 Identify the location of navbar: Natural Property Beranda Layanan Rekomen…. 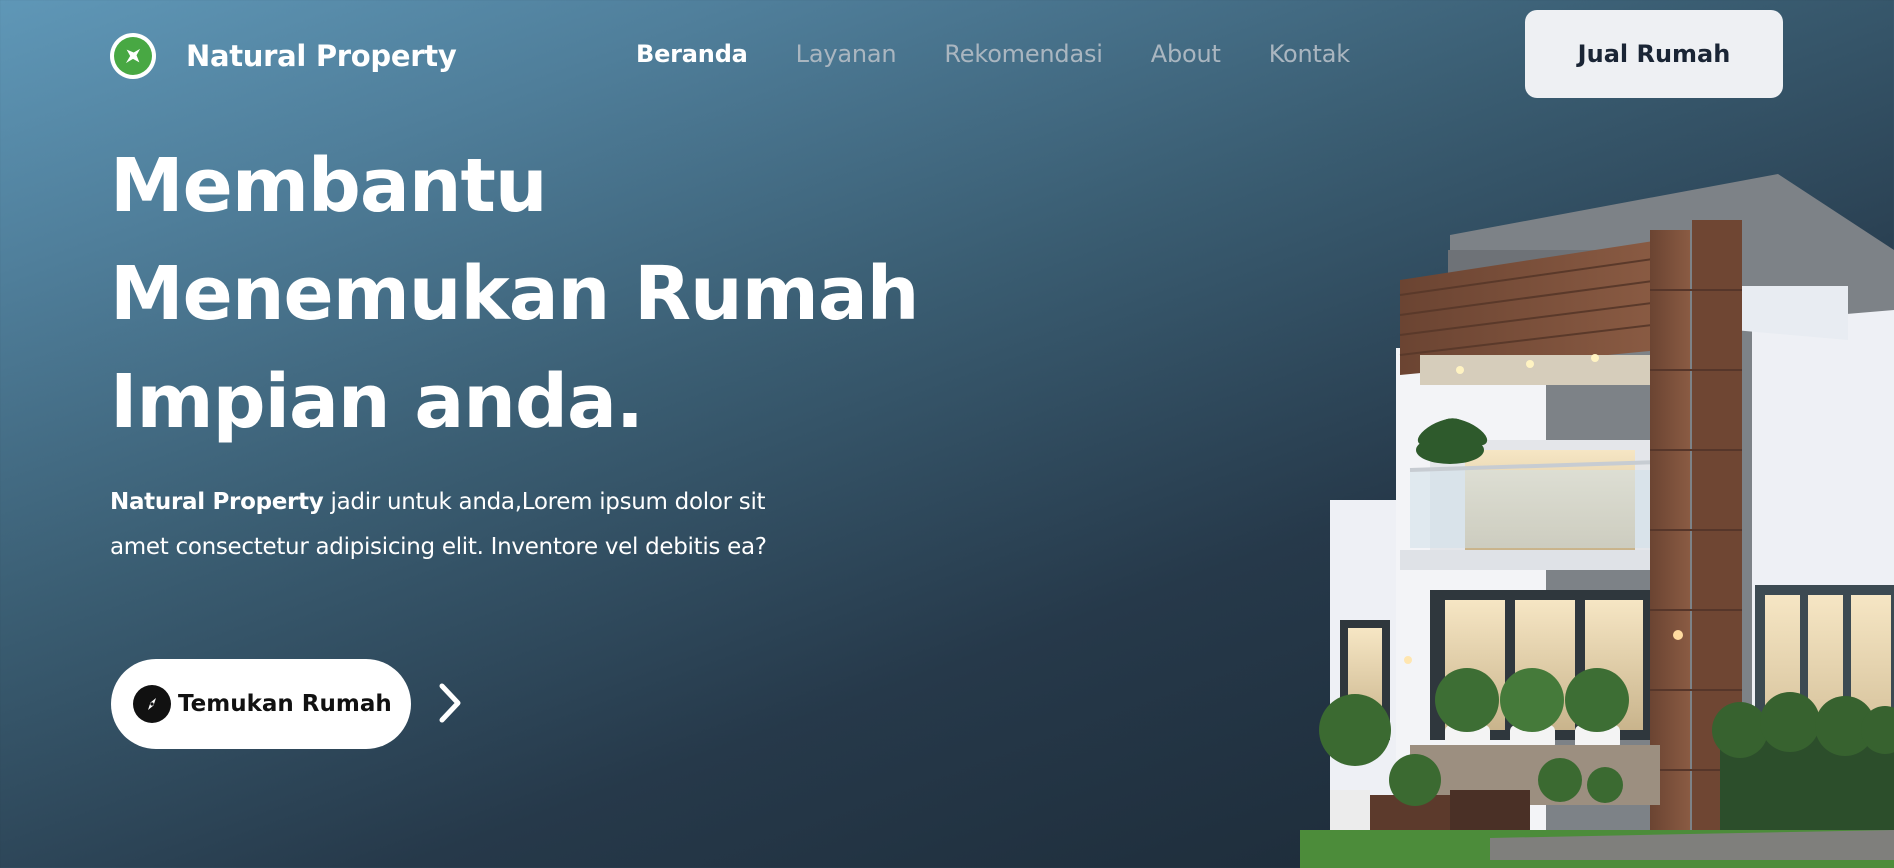
(947, 55).